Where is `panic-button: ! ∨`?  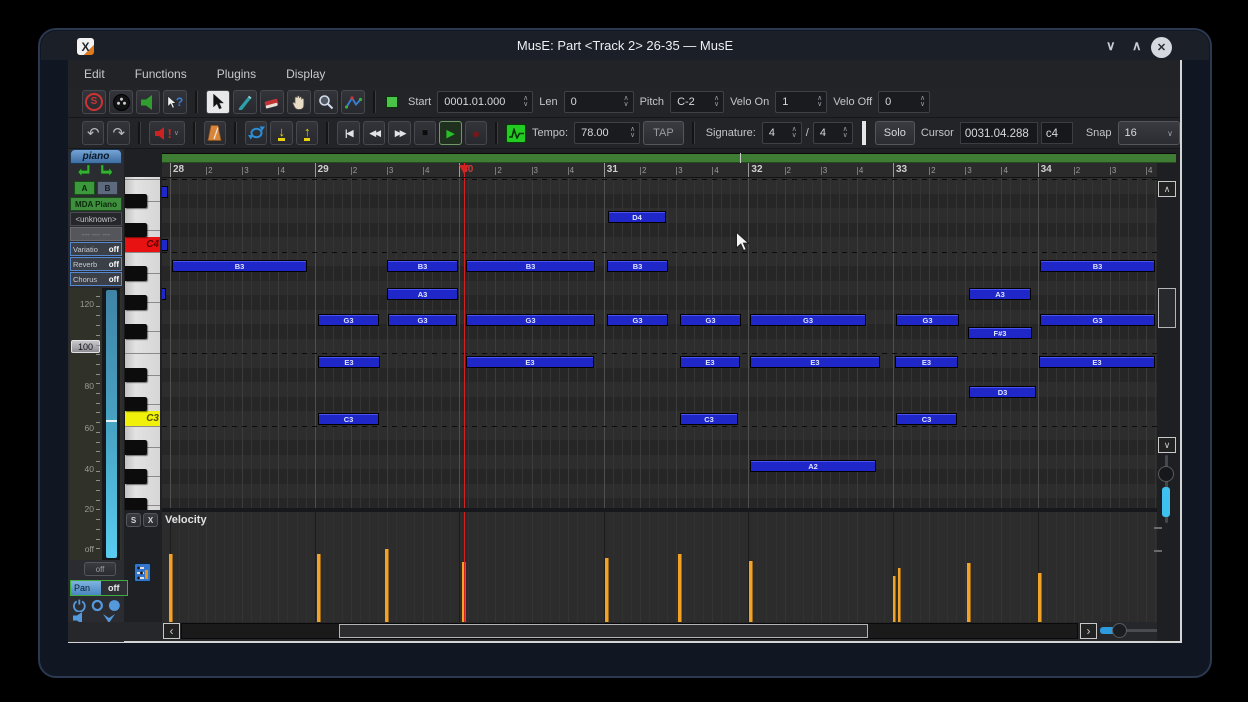 panic-button: ! ∨ is located at coordinates (166, 133).